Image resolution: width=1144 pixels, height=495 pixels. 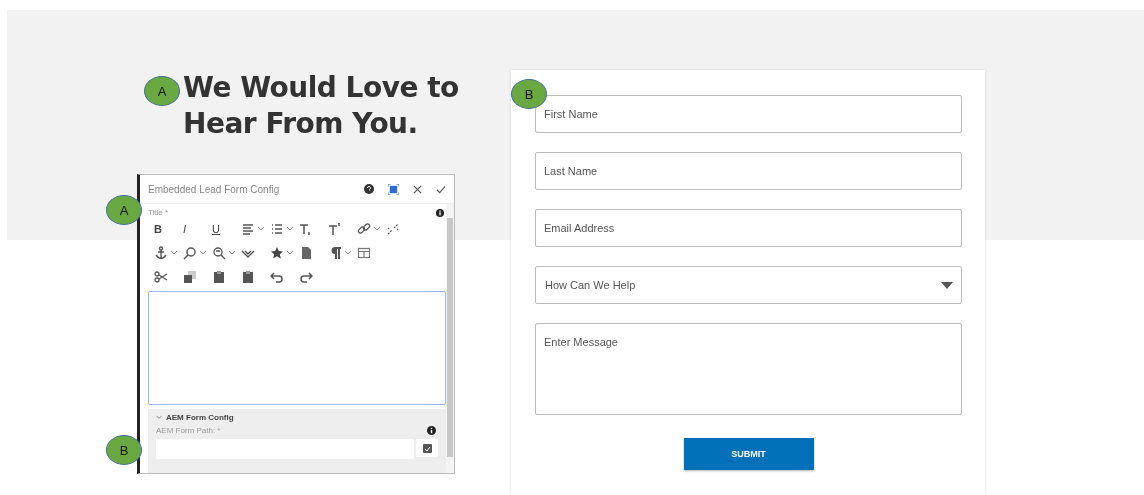 What do you see at coordinates (219, 253) in the screenshot?
I see `find-replace-icon` at bounding box center [219, 253].